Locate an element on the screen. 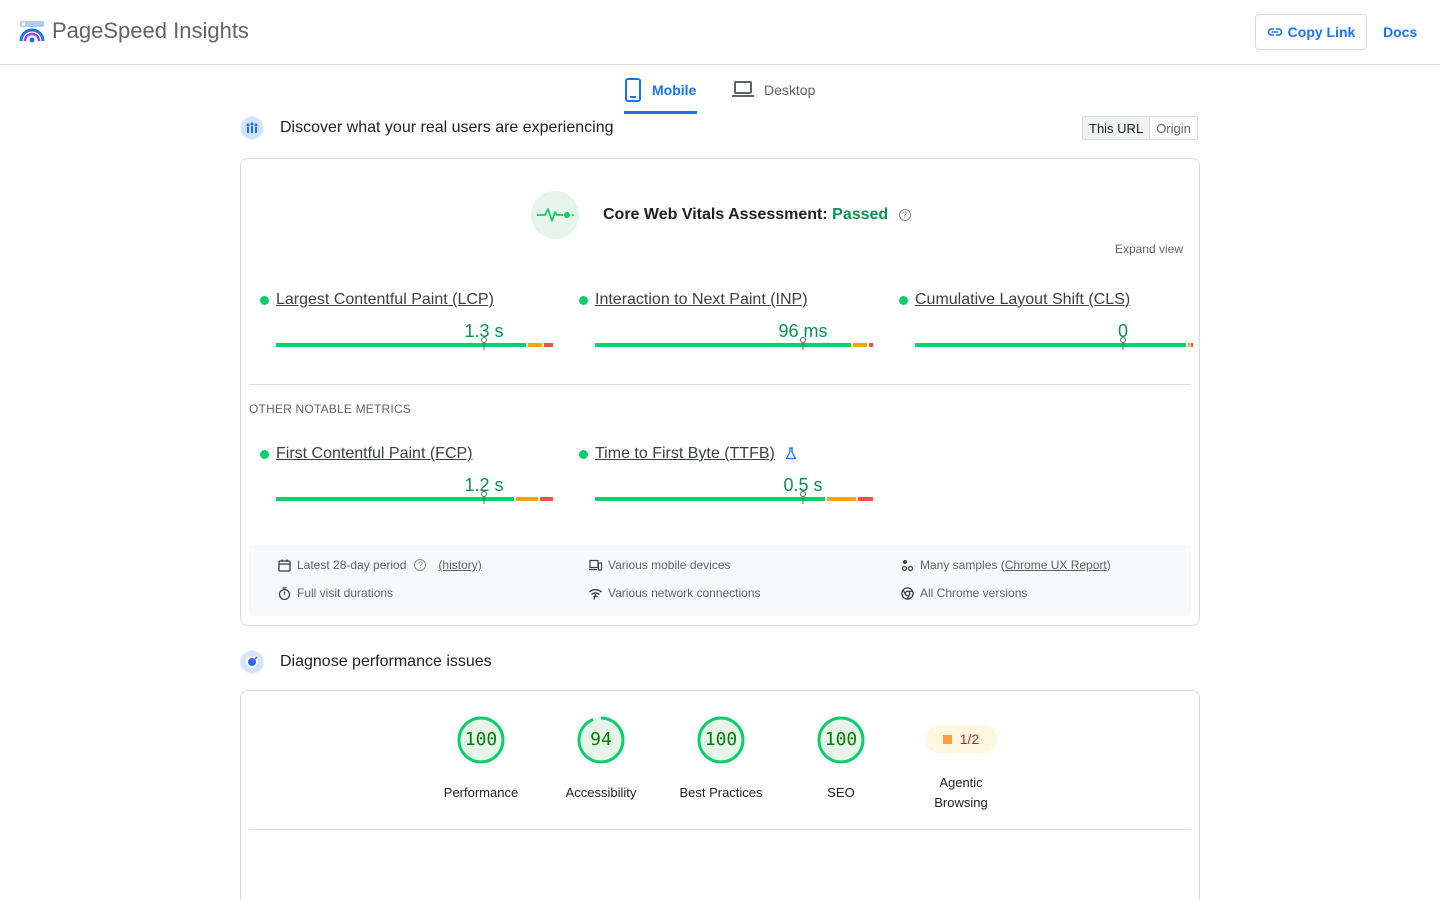  tab-desktop: Desktop is located at coordinates (773, 94).